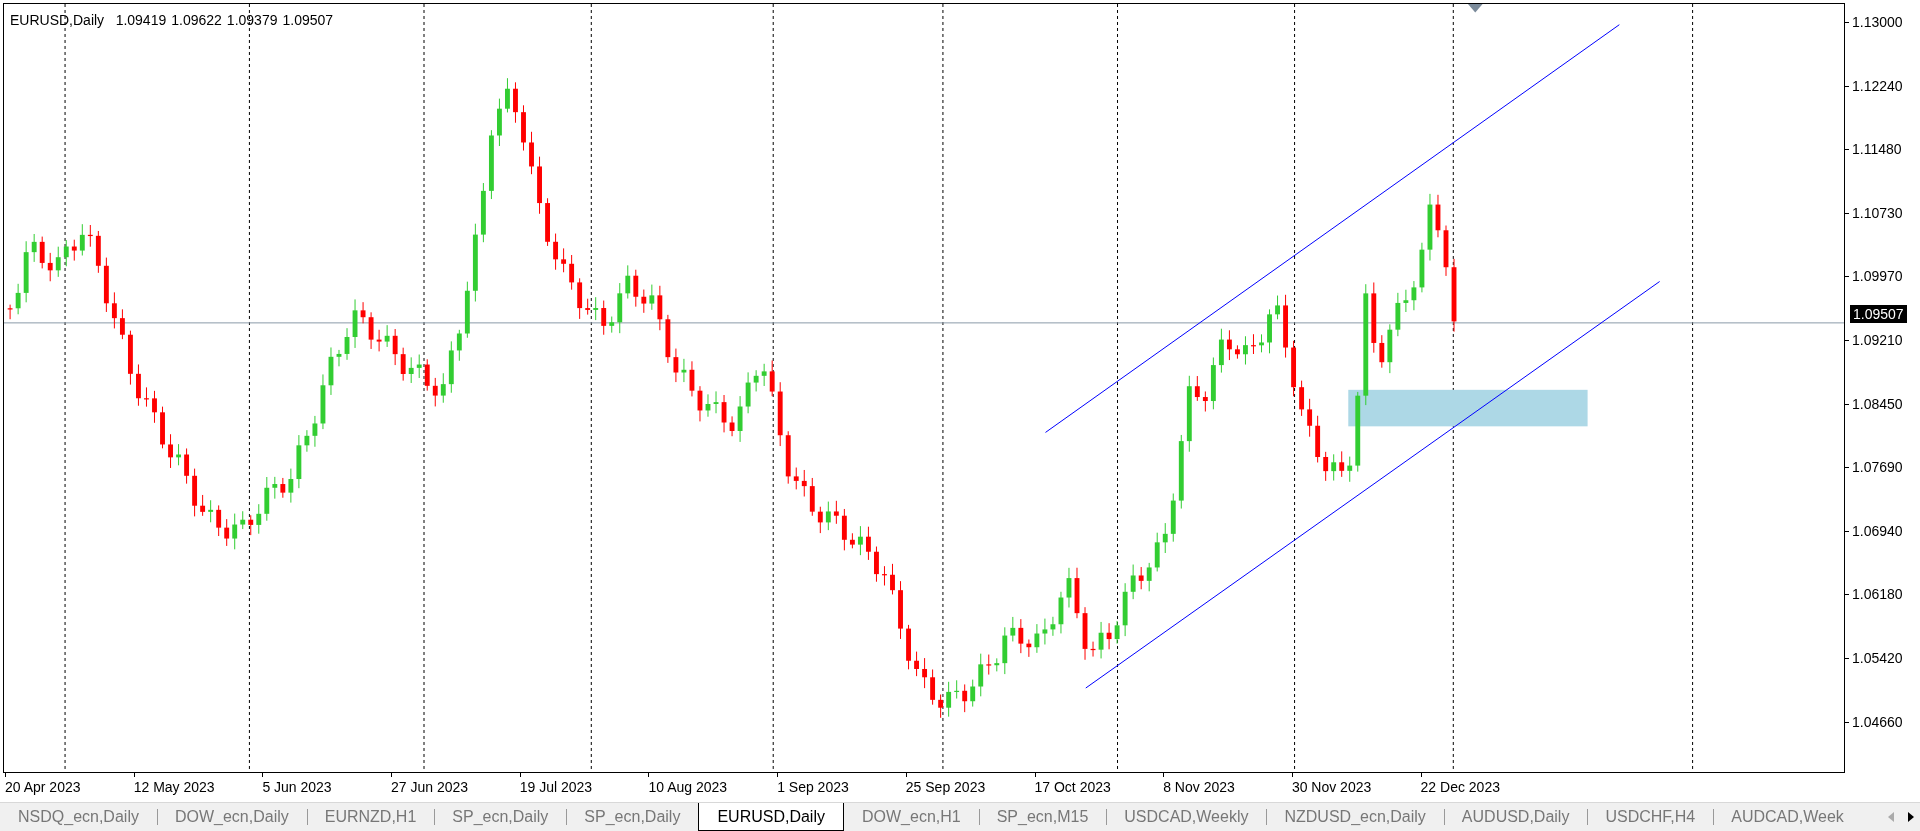 This screenshot has height=831, width=1920. Describe the element at coordinates (584, 787) in the screenshot. I see `date-label: 19 Jul 2023` at that location.